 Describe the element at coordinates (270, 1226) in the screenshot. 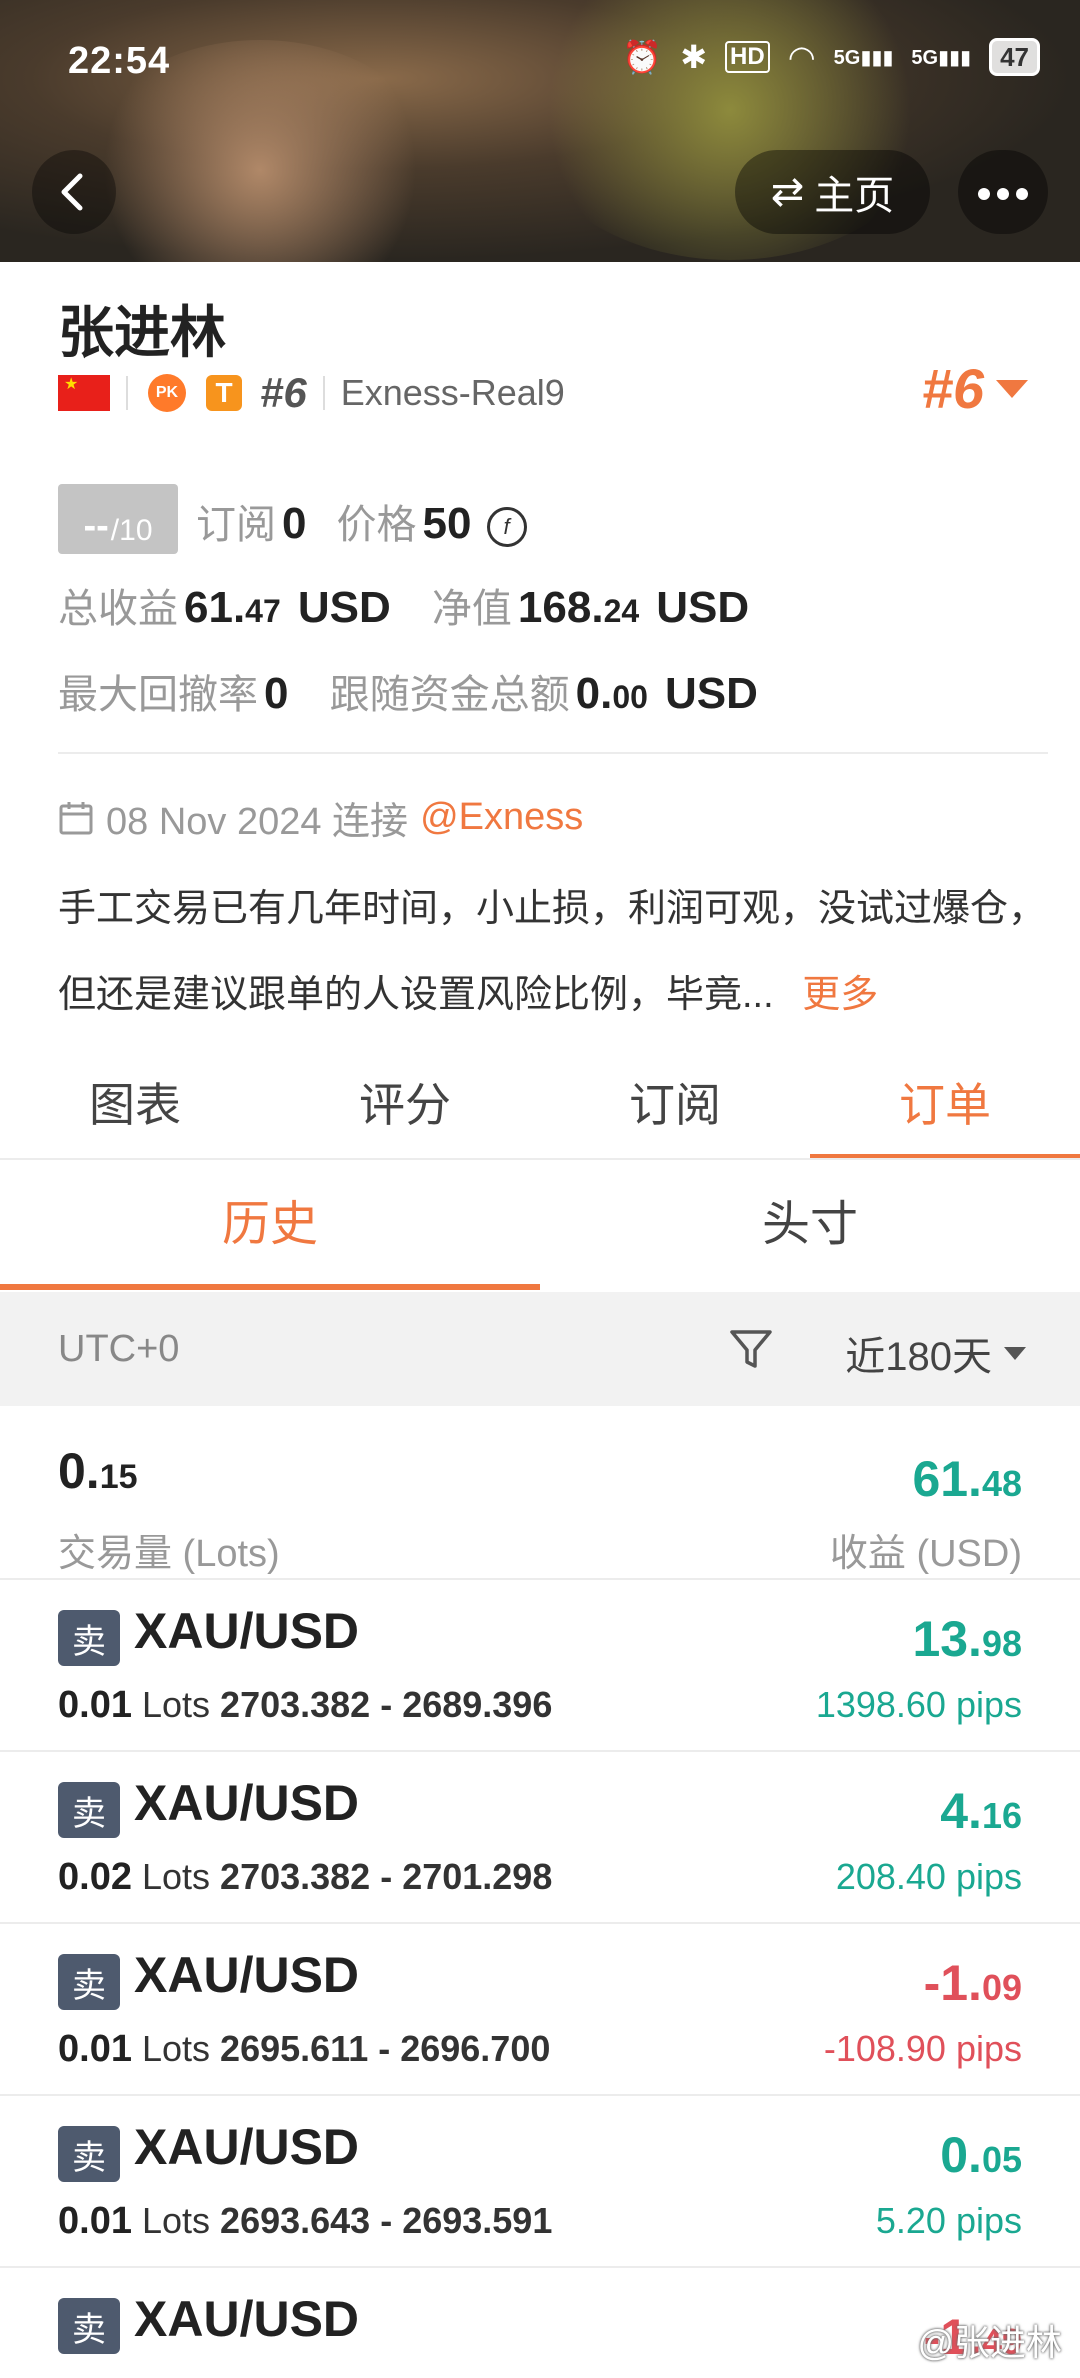

I see `subtab-history: 历史` at that location.